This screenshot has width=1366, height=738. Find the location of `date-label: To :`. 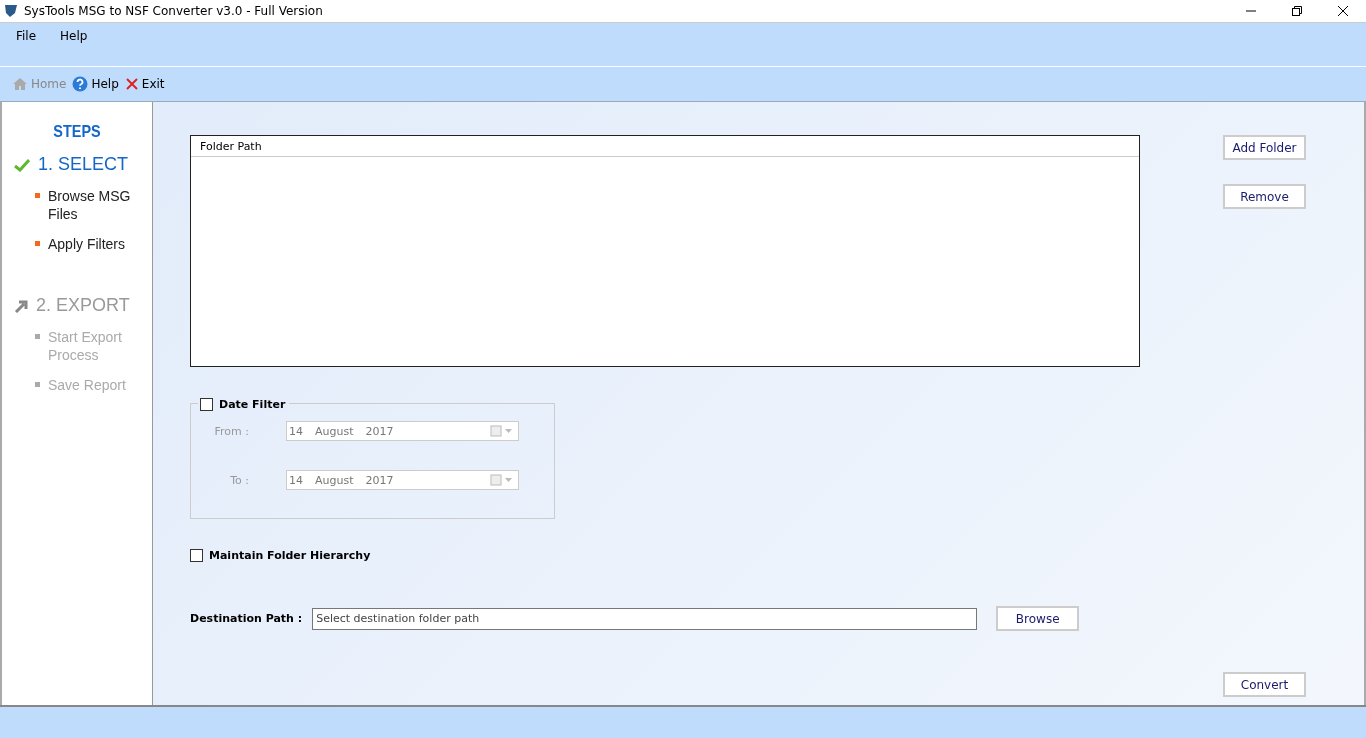

date-label: To : is located at coordinates (239, 480).